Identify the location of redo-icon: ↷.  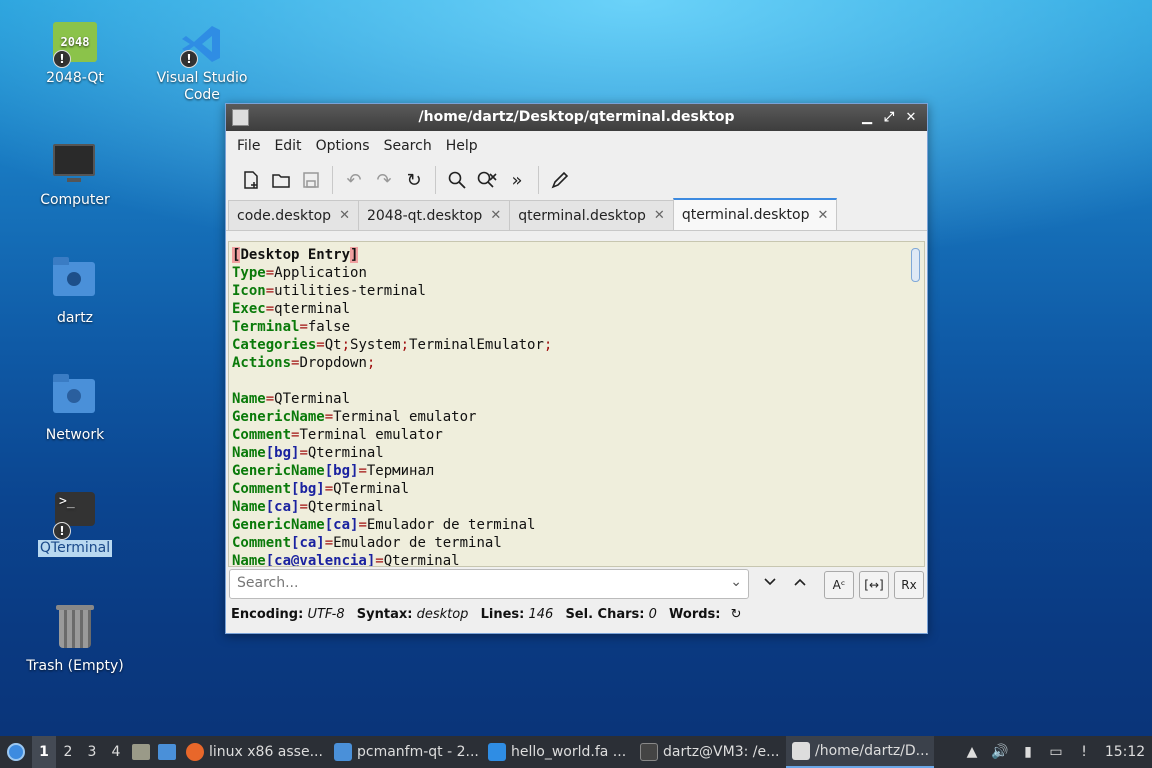
(384, 180).